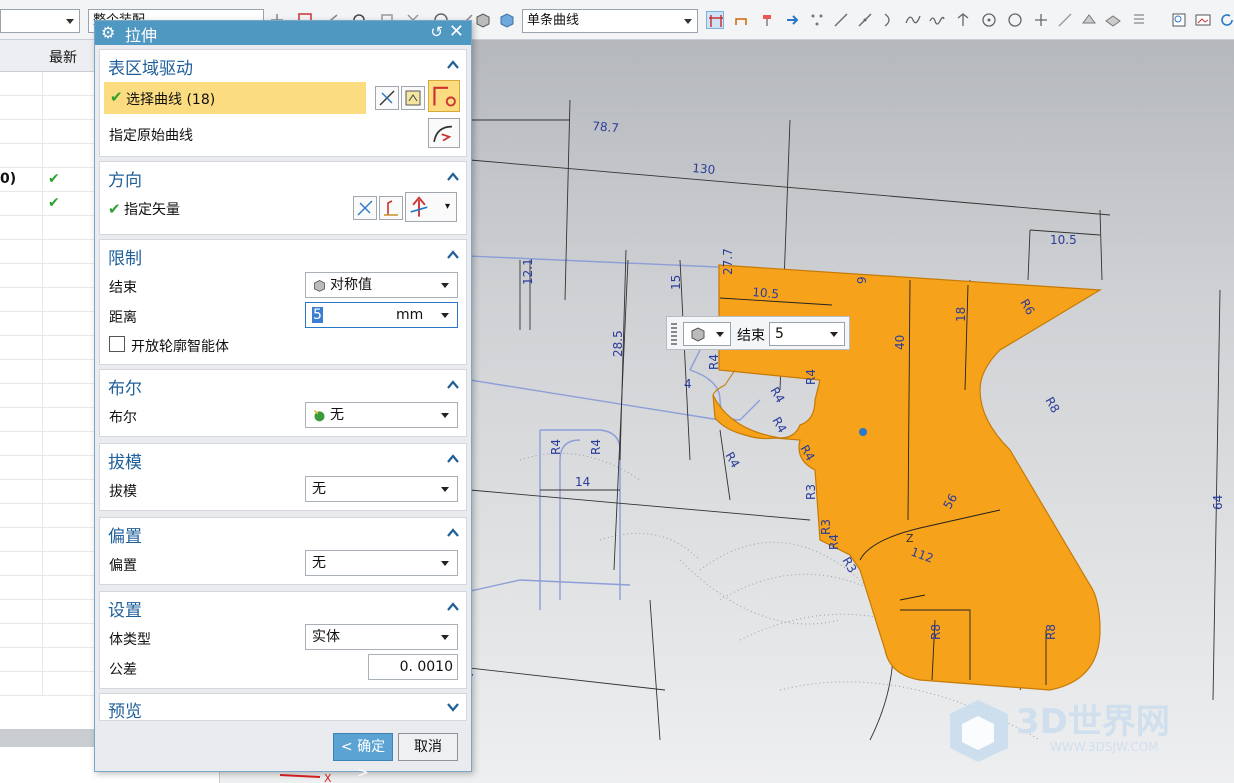 This screenshot has height=783, width=1234. What do you see at coordinates (391, 208) in the screenshot?
I see `vector-dialog-button` at bounding box center [391, 208].